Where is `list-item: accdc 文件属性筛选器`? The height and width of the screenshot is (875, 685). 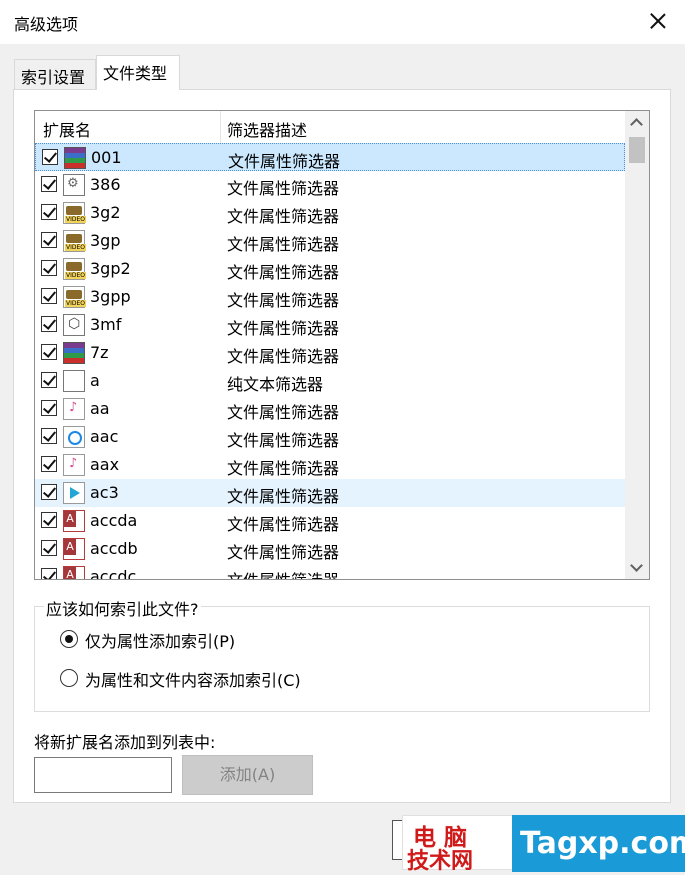
list-item: accdc 文件属性筛选器 is located at coordinates (330, 571).